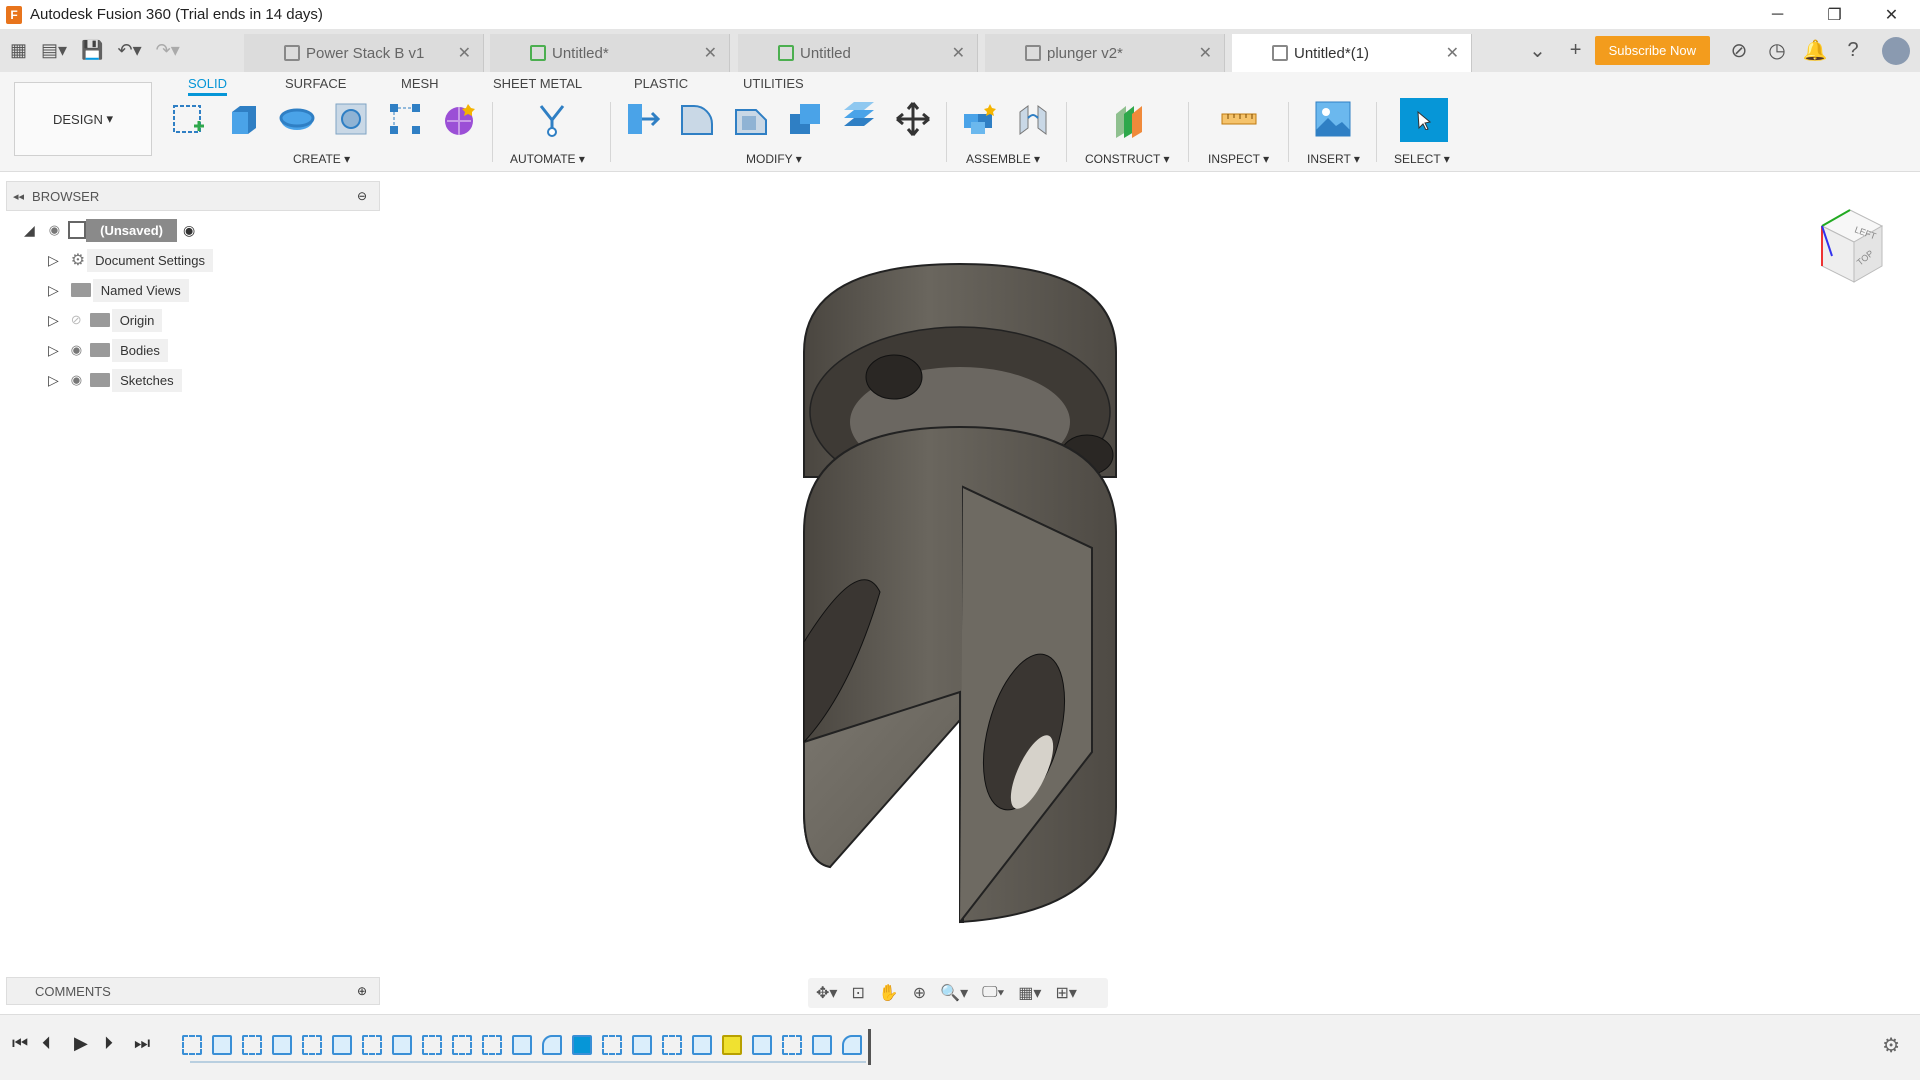 The width and height of the screenshot is (1920, 1080). I want to click on go-to-start-icon: ⏮, so click(20, 1043).